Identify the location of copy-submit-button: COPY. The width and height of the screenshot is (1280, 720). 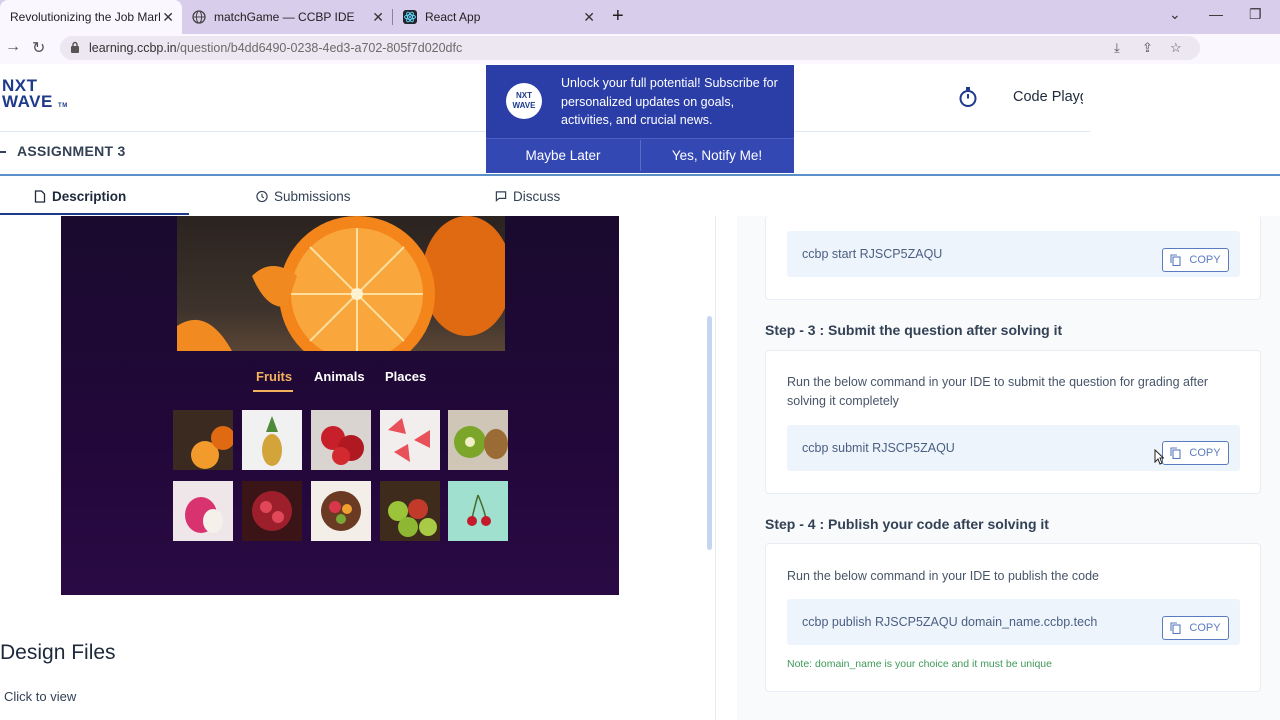
(1195, 453).